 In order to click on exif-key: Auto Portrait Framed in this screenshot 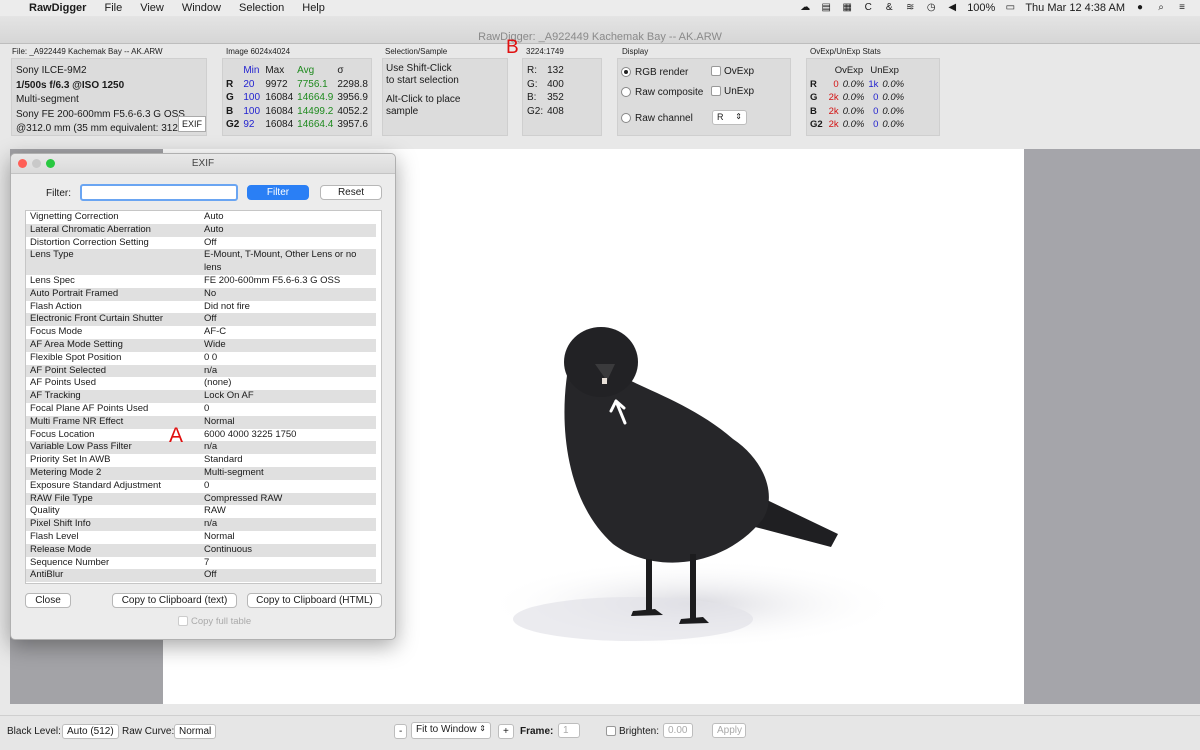, I will do `click(113, 294)`.